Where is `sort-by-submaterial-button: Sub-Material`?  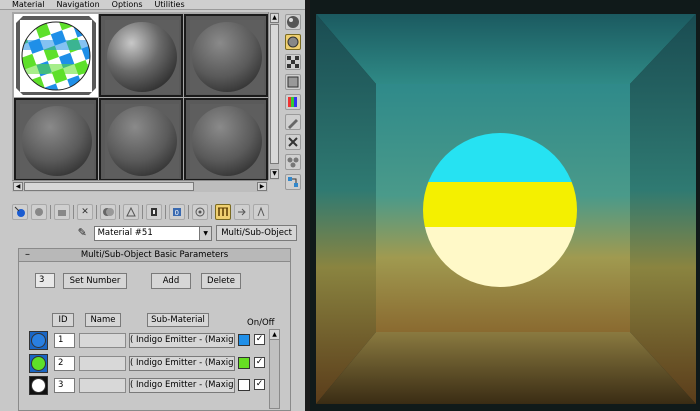
sort-by-submaterial-button: Sub-Material is located at coordinates (178, 320).